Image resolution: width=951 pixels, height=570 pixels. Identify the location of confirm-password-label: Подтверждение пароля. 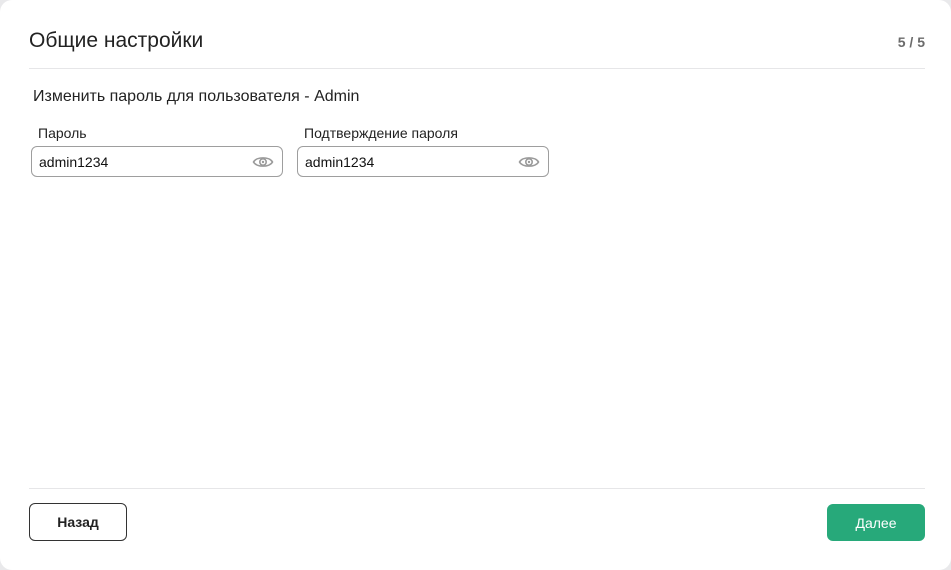
(381, 133).